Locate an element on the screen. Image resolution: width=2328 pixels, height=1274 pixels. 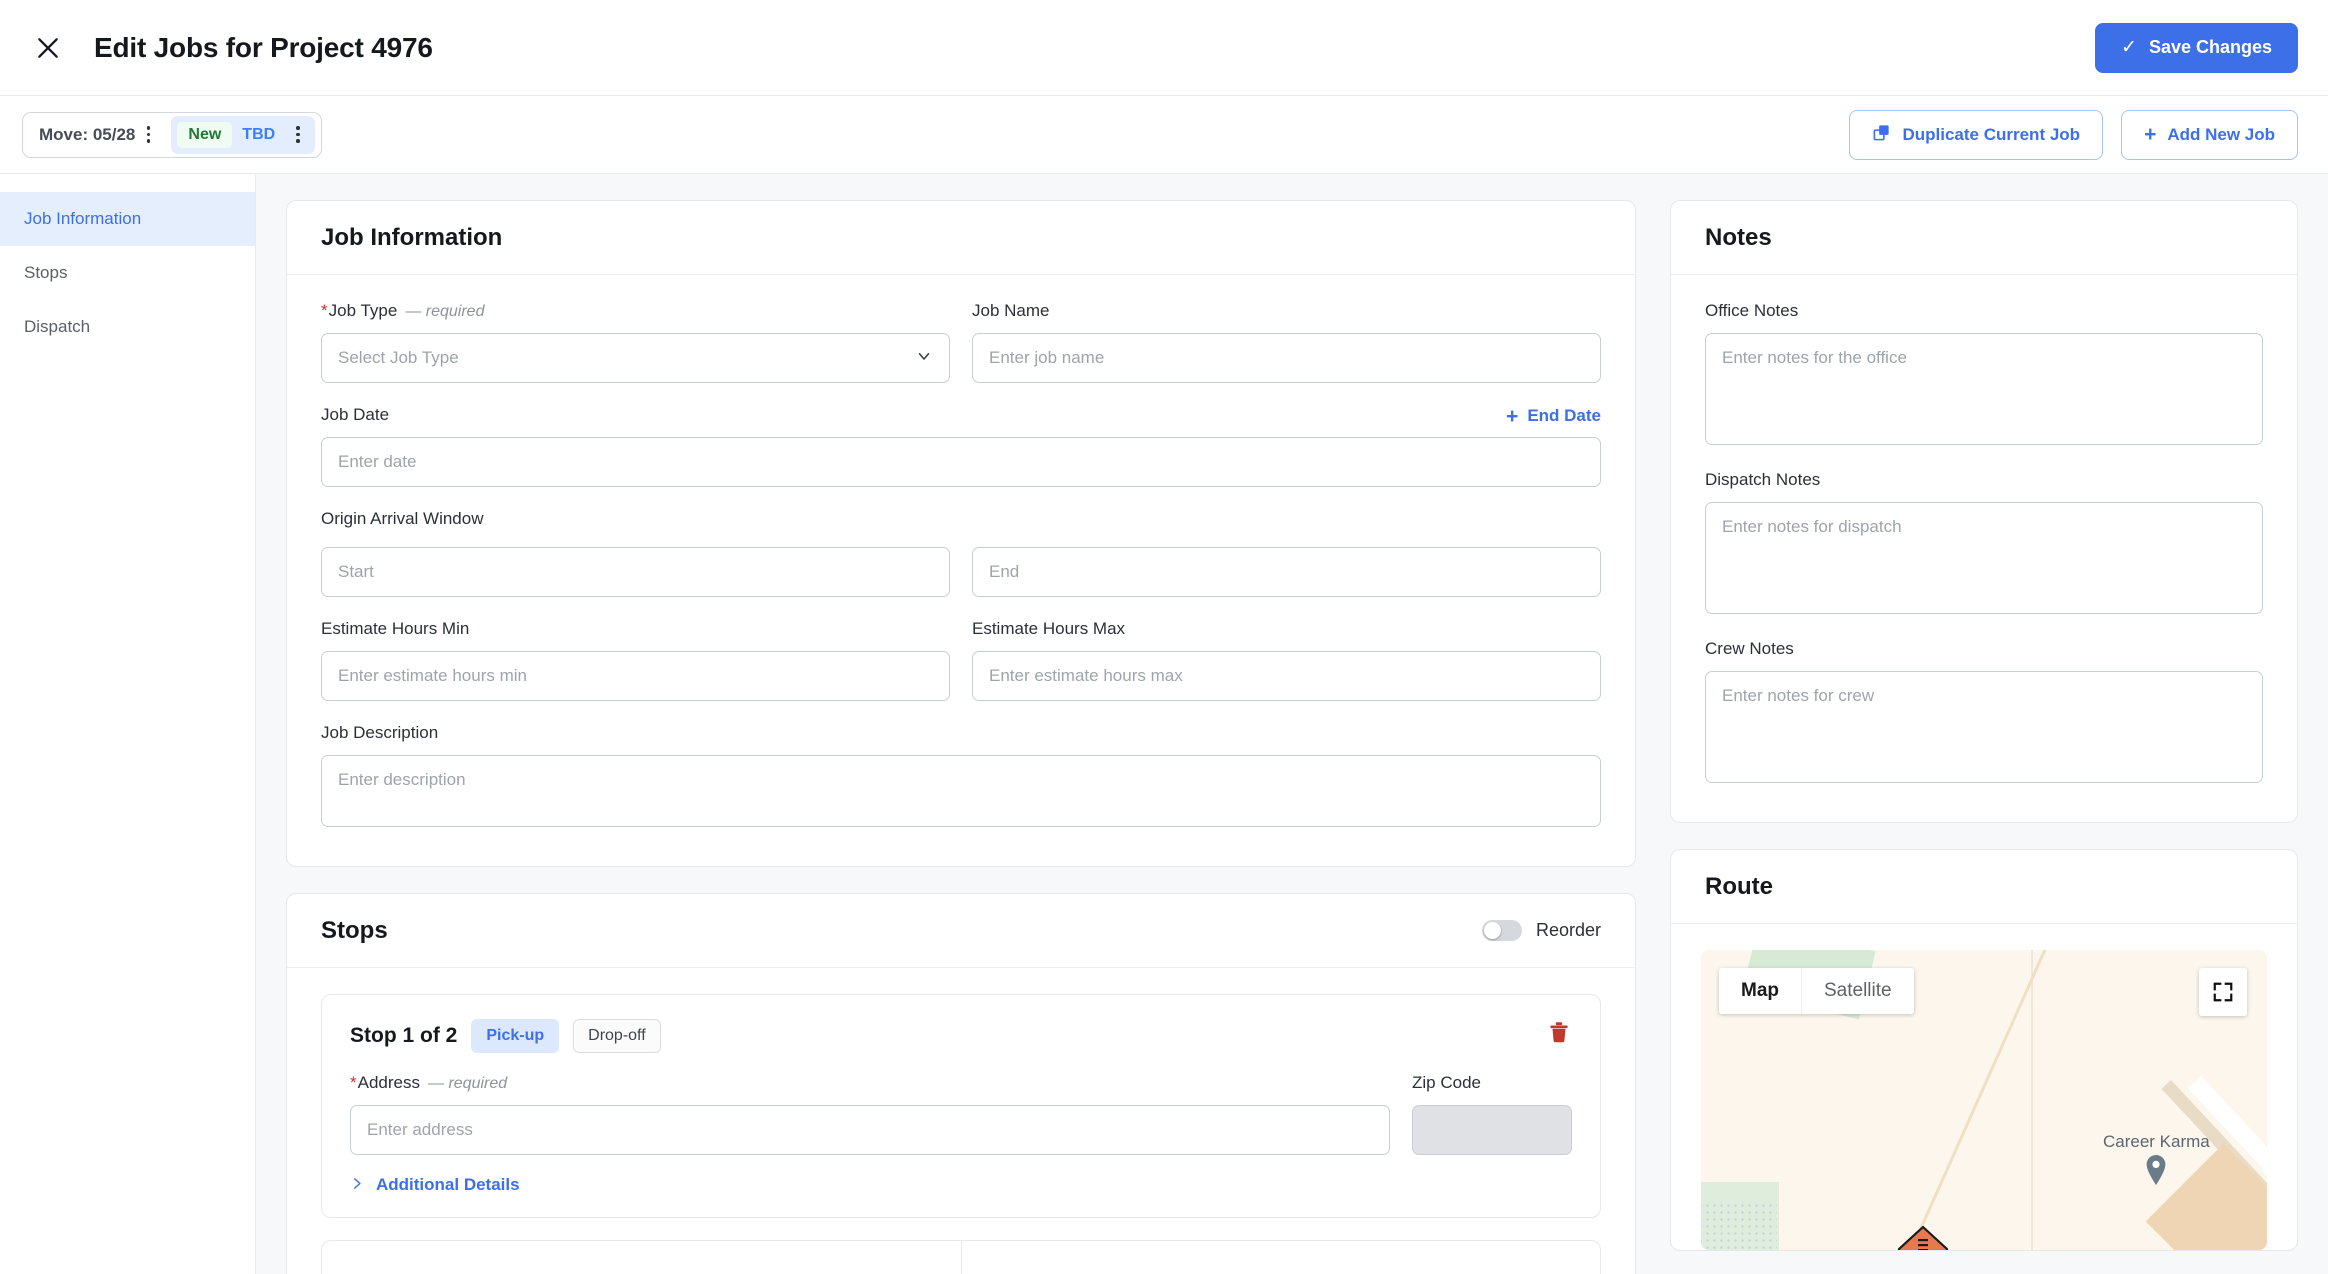
job-tab-label: Move: 05/28 is located at coordinates (87, 134).